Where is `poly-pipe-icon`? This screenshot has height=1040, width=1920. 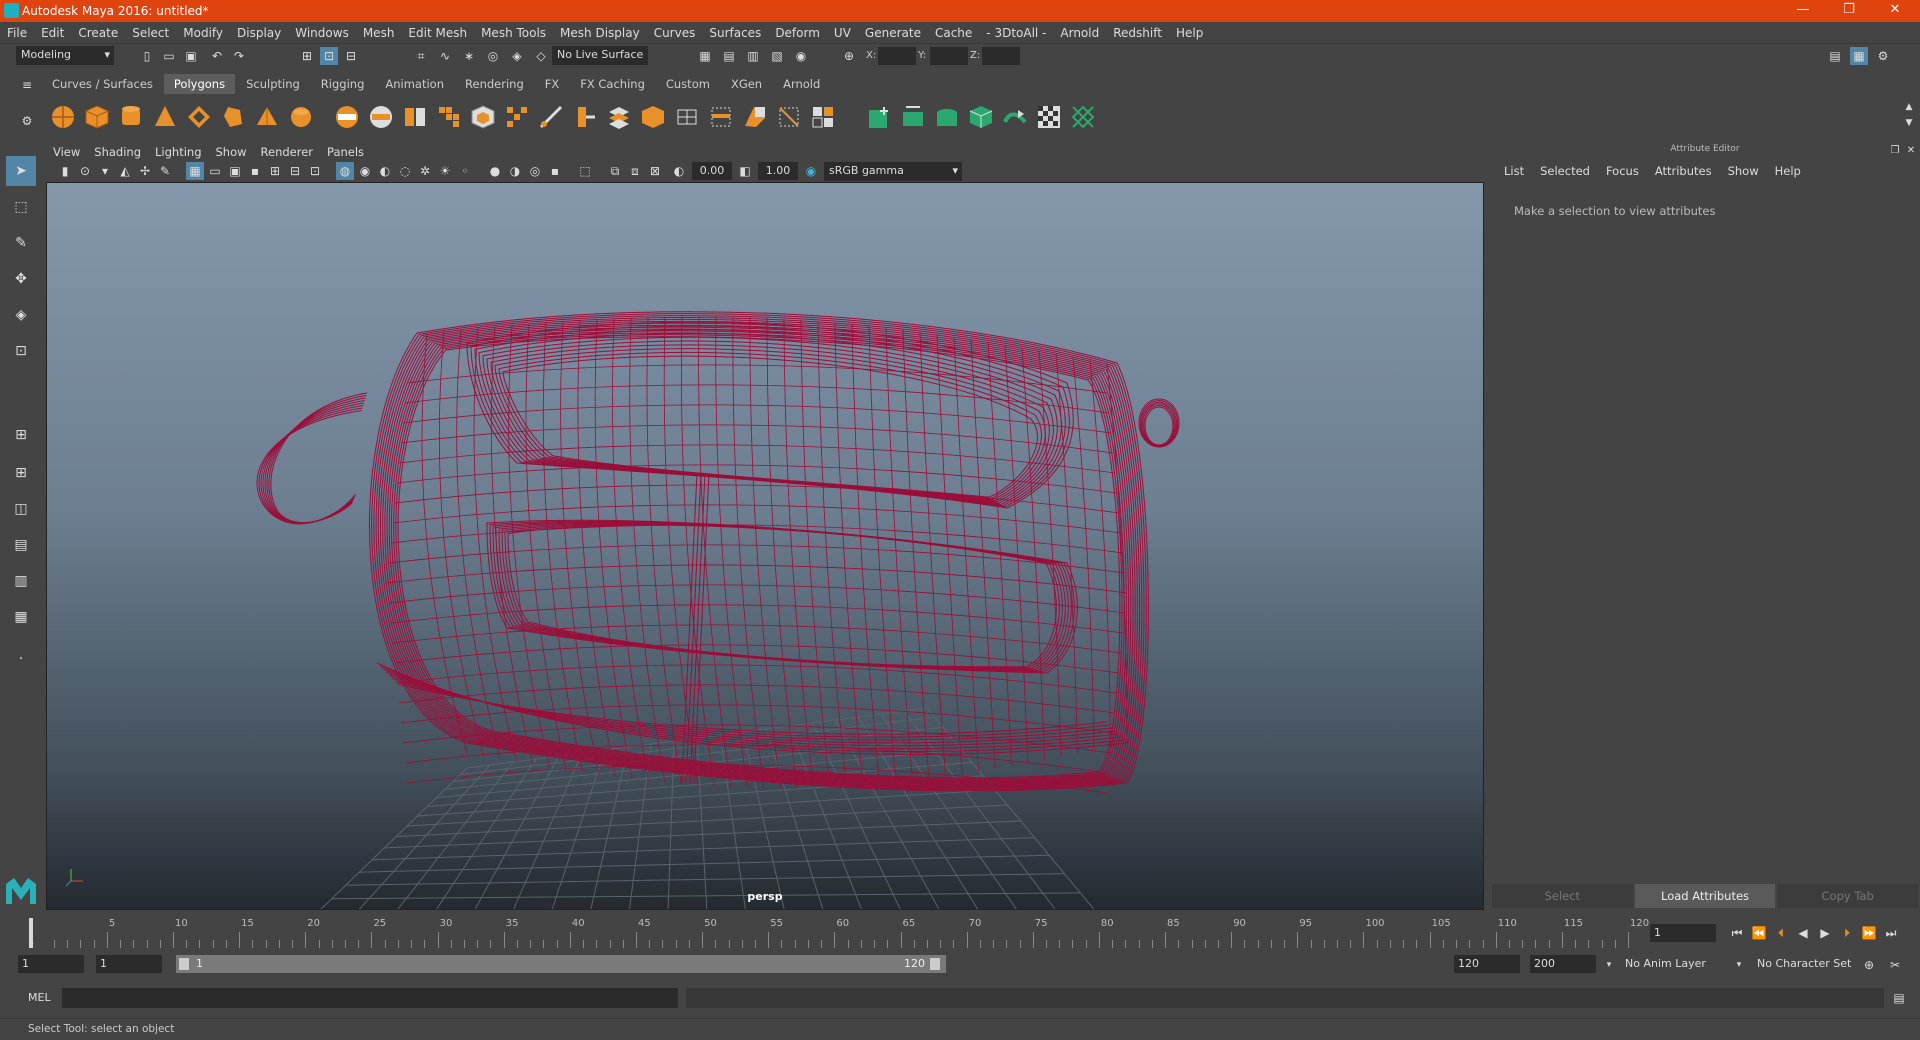 poly-pipe-icon is located at coordinates (301, 117).